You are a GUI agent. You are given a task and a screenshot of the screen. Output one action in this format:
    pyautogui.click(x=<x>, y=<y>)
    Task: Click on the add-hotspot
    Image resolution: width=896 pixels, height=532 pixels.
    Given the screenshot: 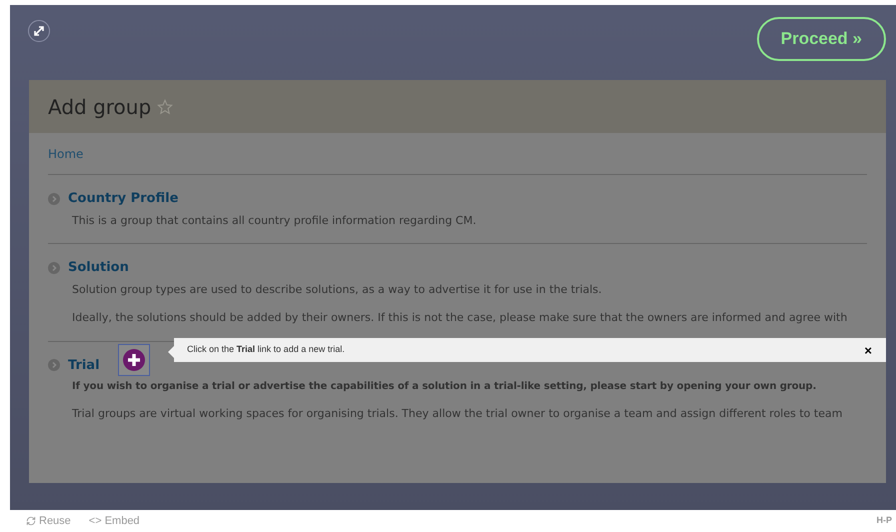 What is the action you would take?
    pyautogui.click(x=134, y=360)
    